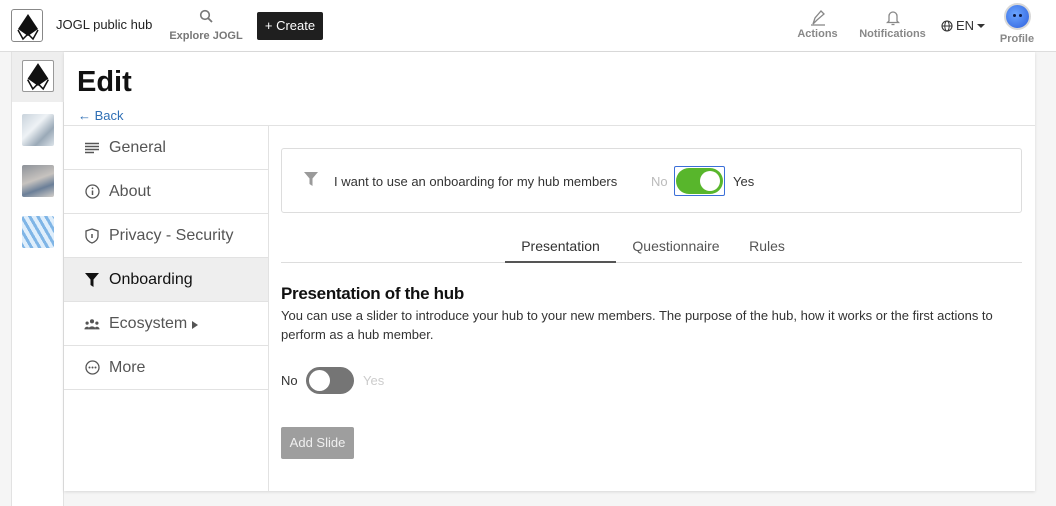  Describe the element at coordinates (171, 235) in the screenshot. I see `nav-item-label: Privacy - Security` at that location.